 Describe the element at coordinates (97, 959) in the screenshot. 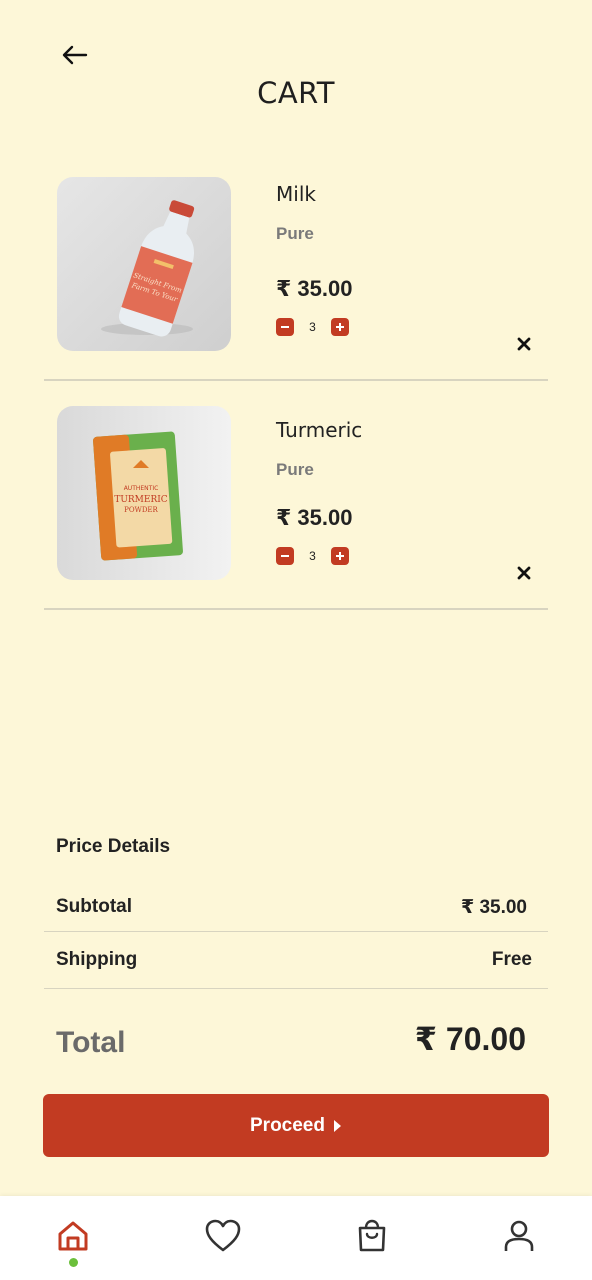

I see `shipping-label: Shipping` at that location.